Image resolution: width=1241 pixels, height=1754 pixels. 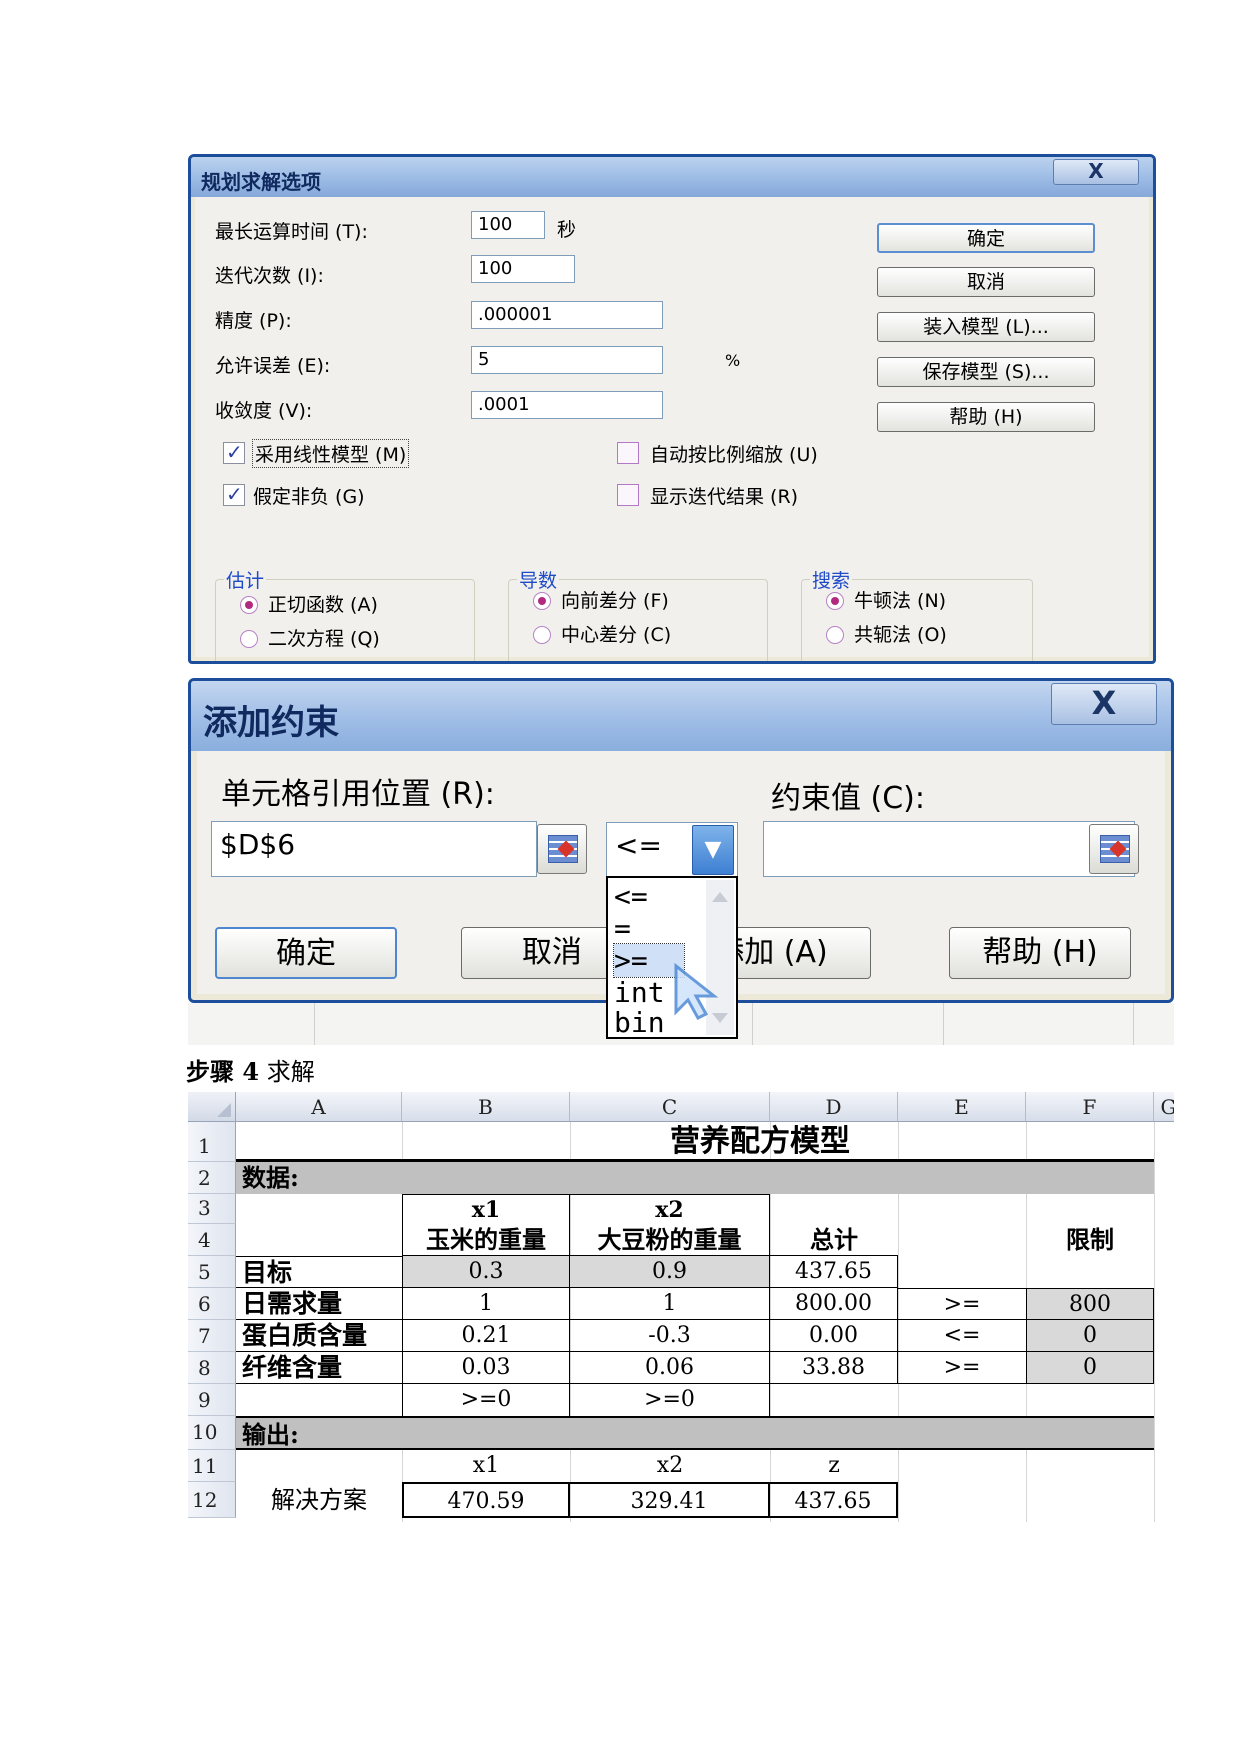 I want to click on cell-c3: x2, so click(x=670, y=1209).